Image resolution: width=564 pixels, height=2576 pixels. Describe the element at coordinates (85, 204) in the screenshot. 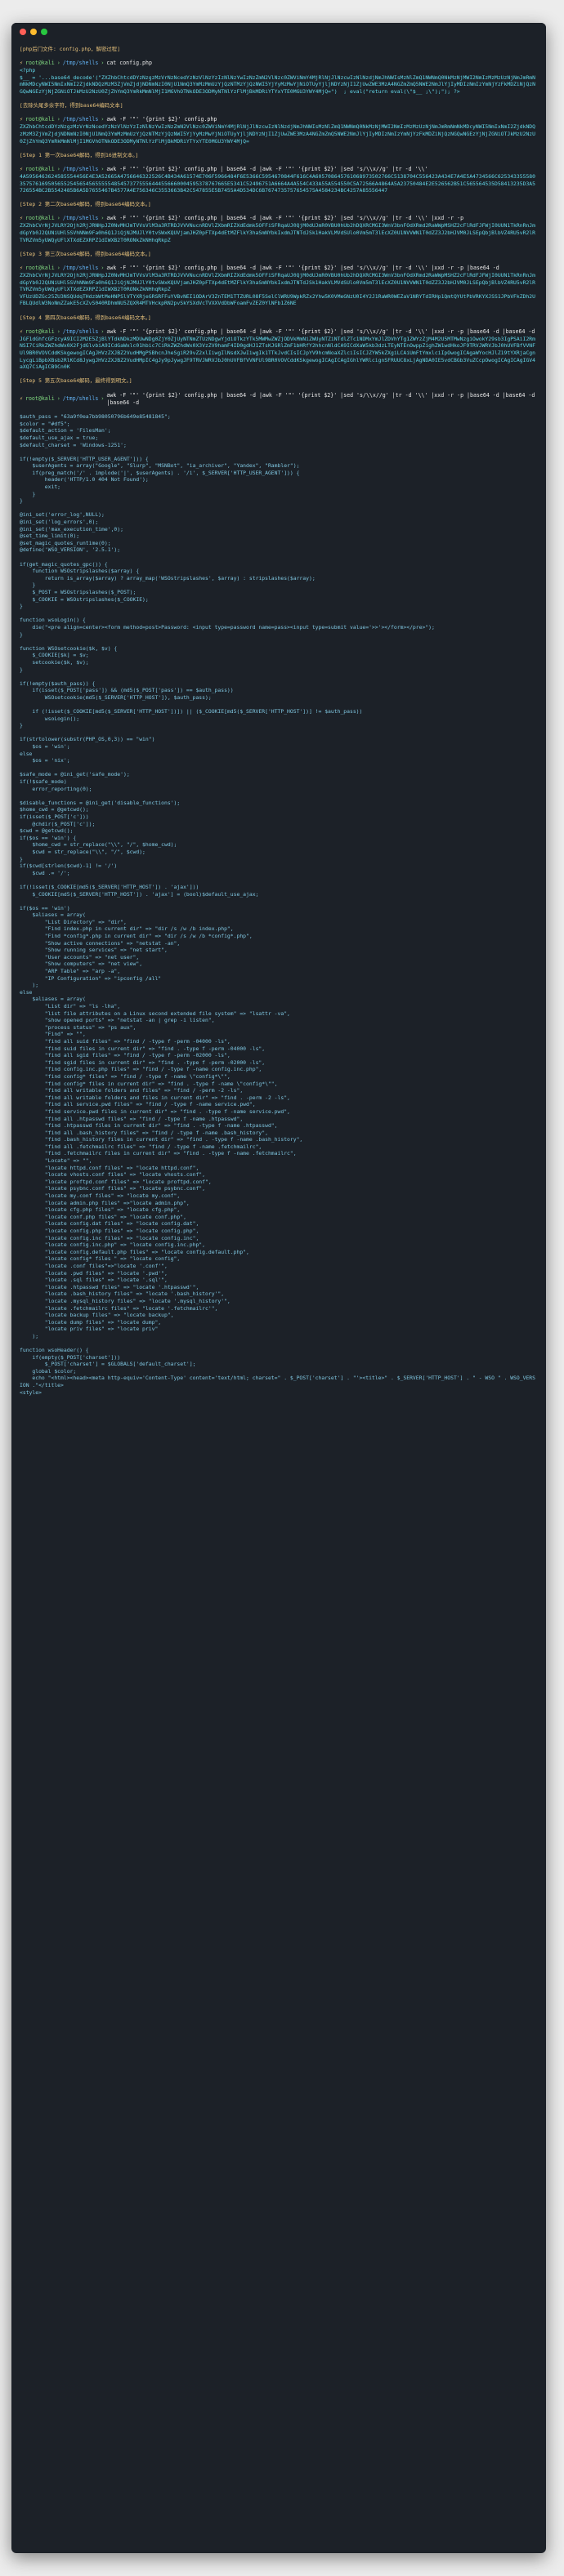

I see `step-annotation: [Step 2 第二次base64解码，得到base64编码文本。]` at that location.